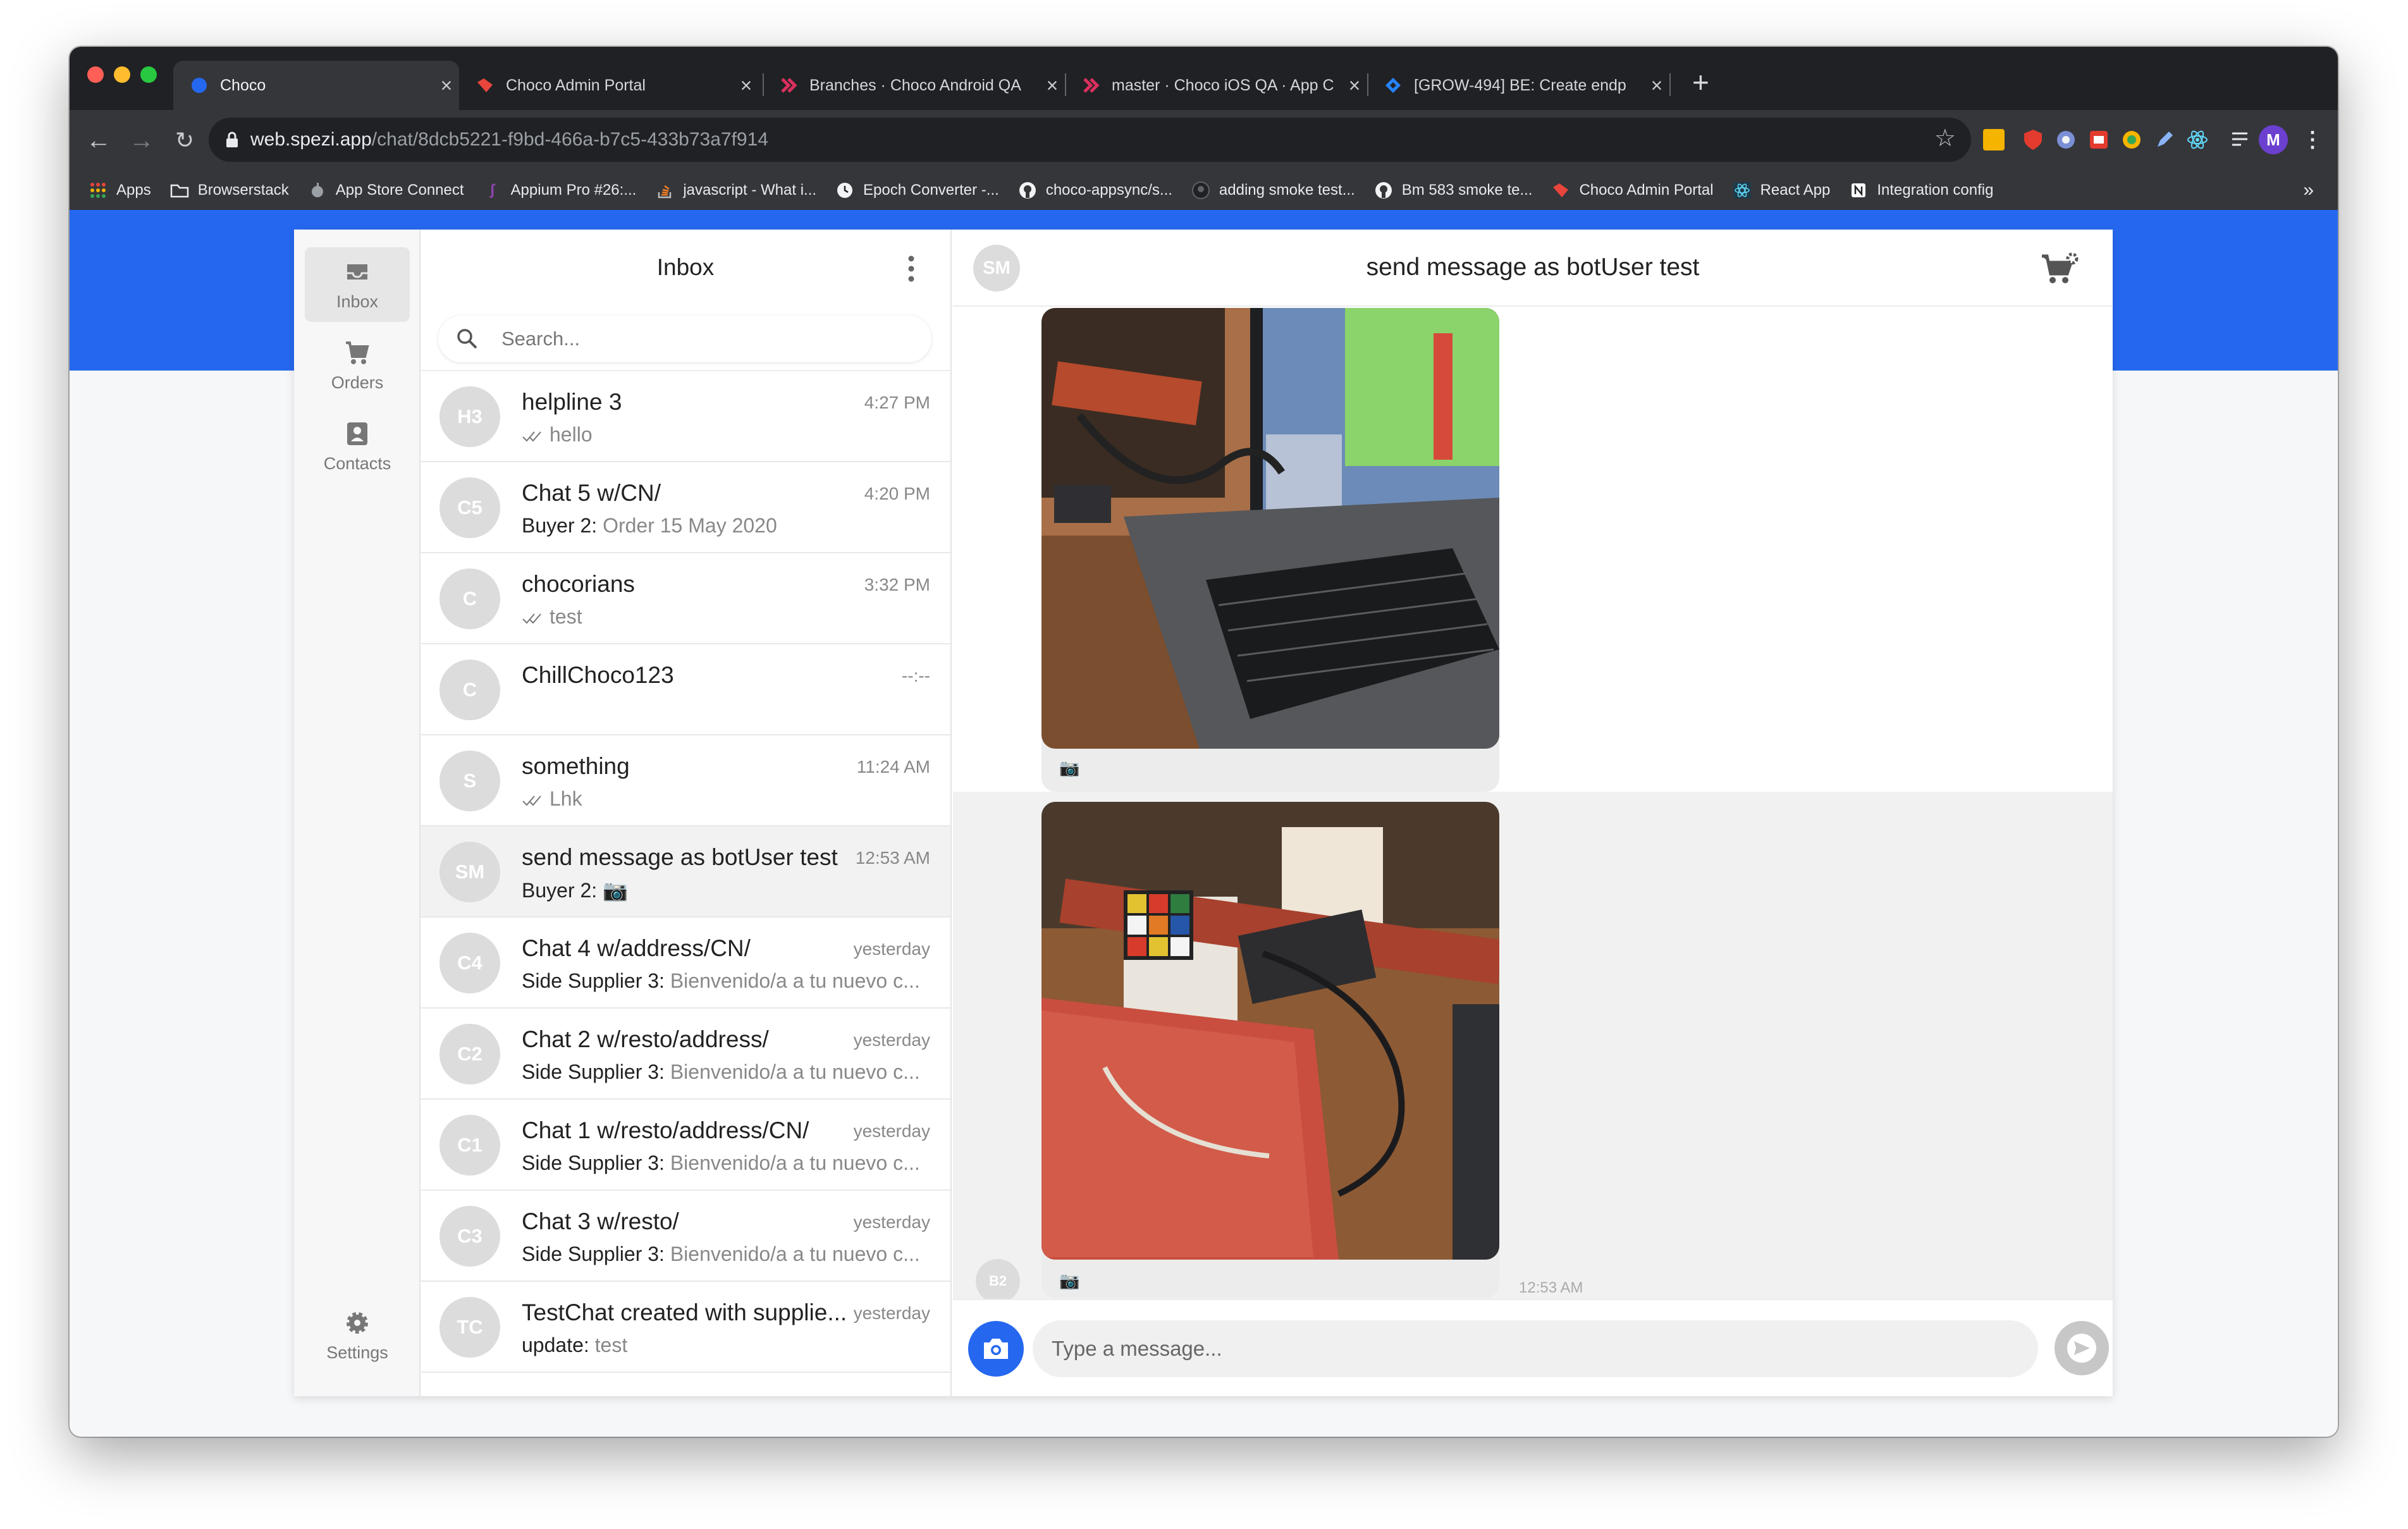 The image size is (2408, 1529). Describe the element at coordinates (229, 190) in the screenshot. I see `bookmark-browserstack: Browserstack` at that location.